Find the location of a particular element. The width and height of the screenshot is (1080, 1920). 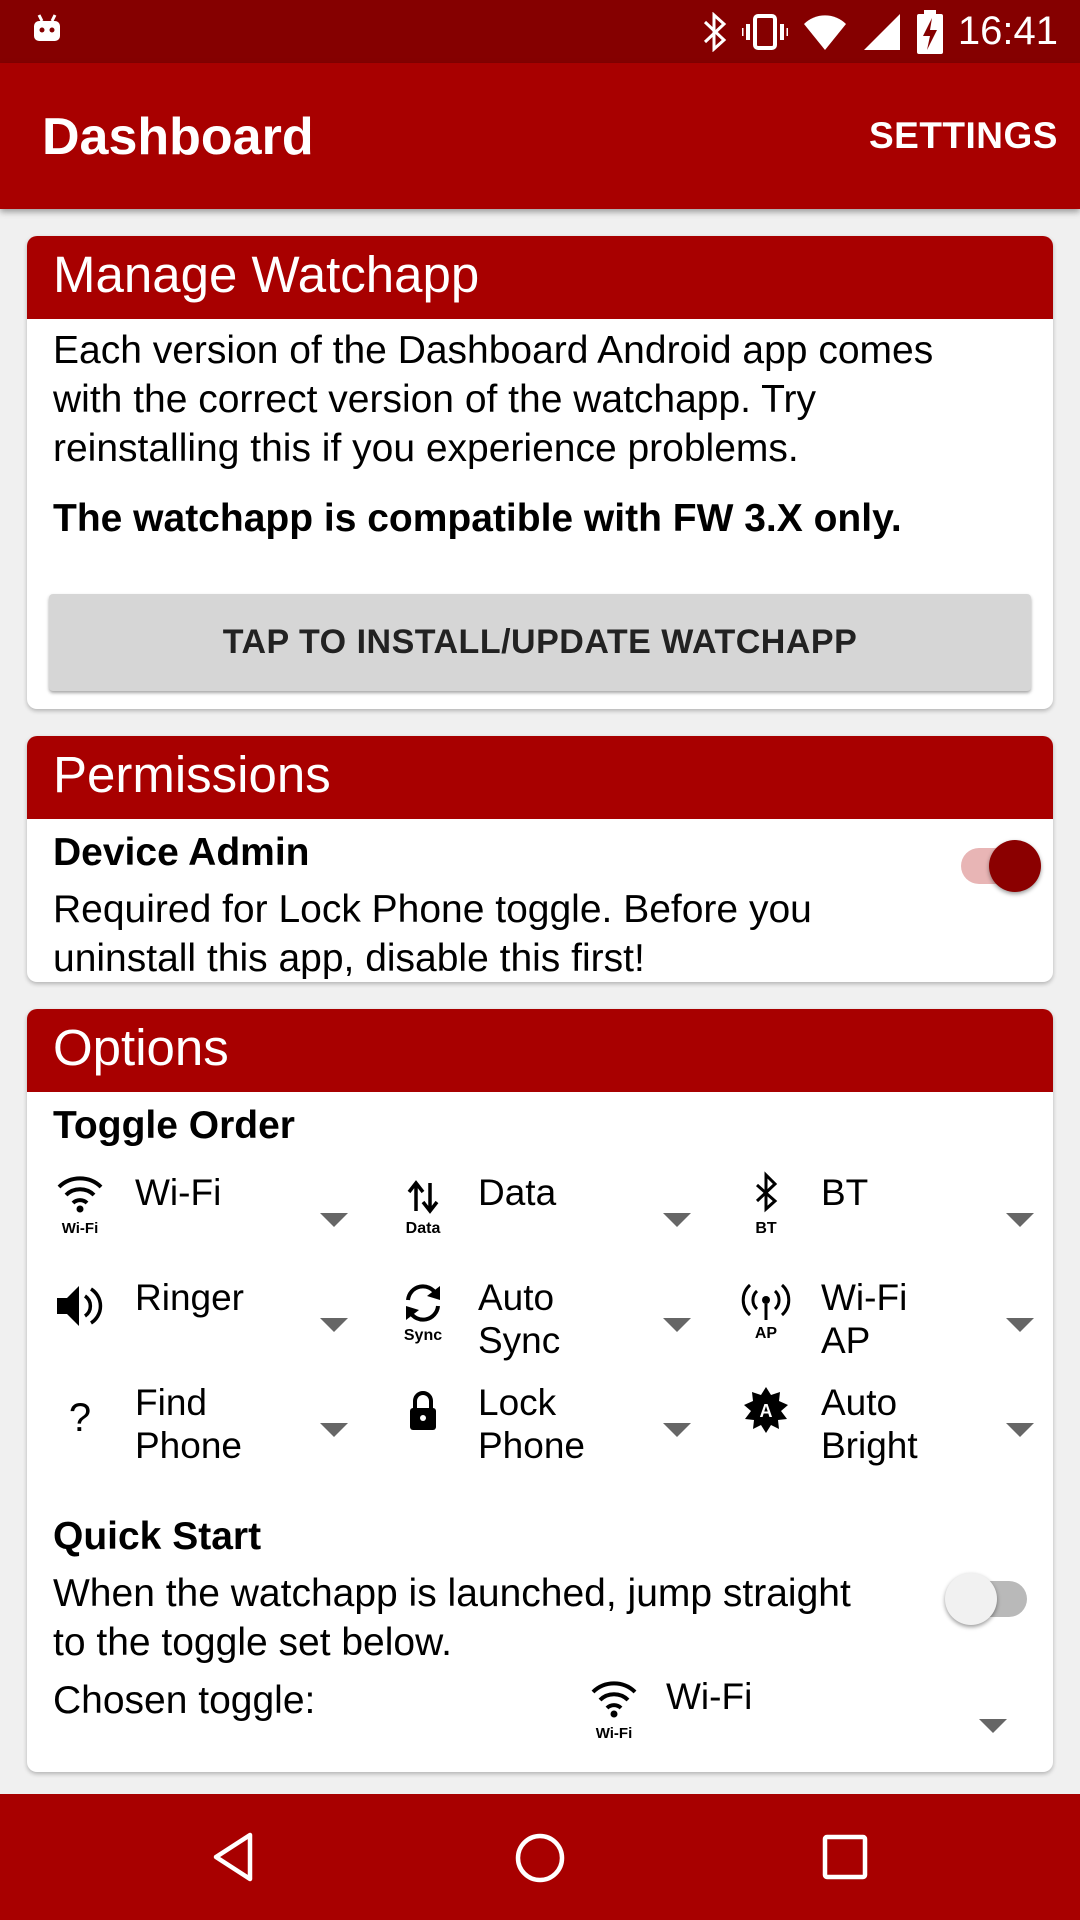

question-icon: ? is located at coordinates (80, 1418).